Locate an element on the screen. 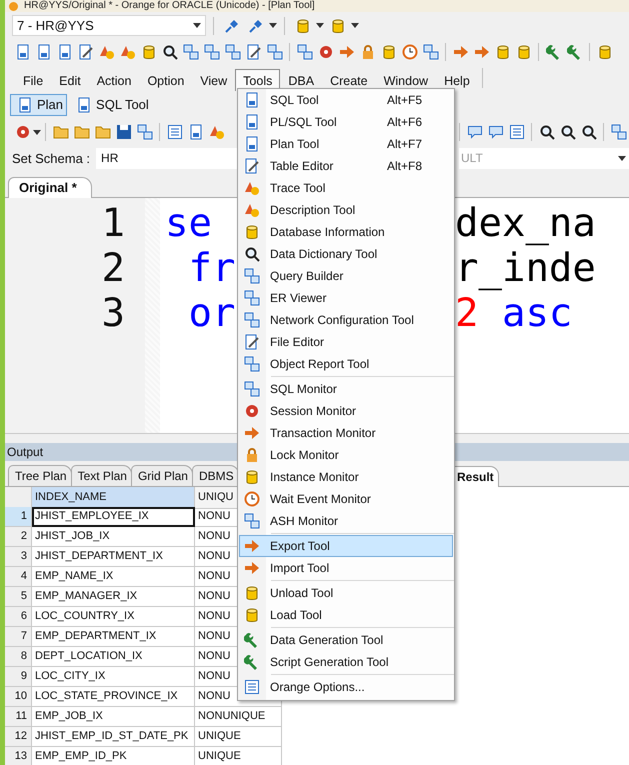  row-number: 7 is located at coordinates (18, 637).